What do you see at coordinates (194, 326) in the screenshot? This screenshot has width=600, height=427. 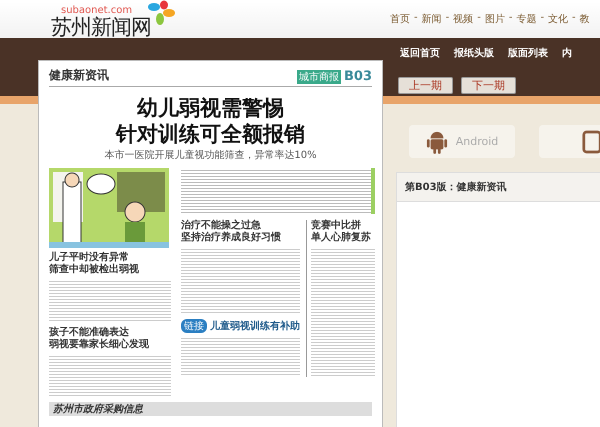 I see `link-tag: 链接` at bounding box center [194, 326].